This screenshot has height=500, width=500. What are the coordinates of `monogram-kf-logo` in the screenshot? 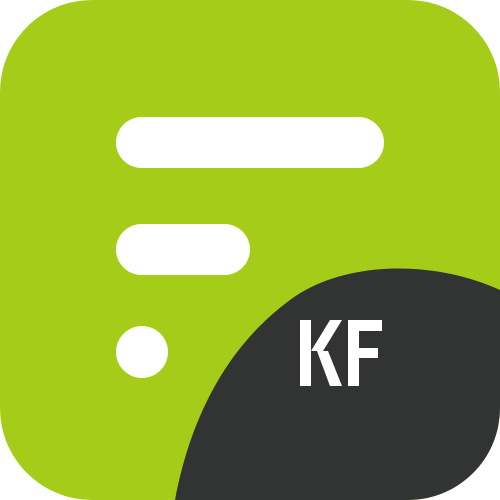 It's located at (342, 354).